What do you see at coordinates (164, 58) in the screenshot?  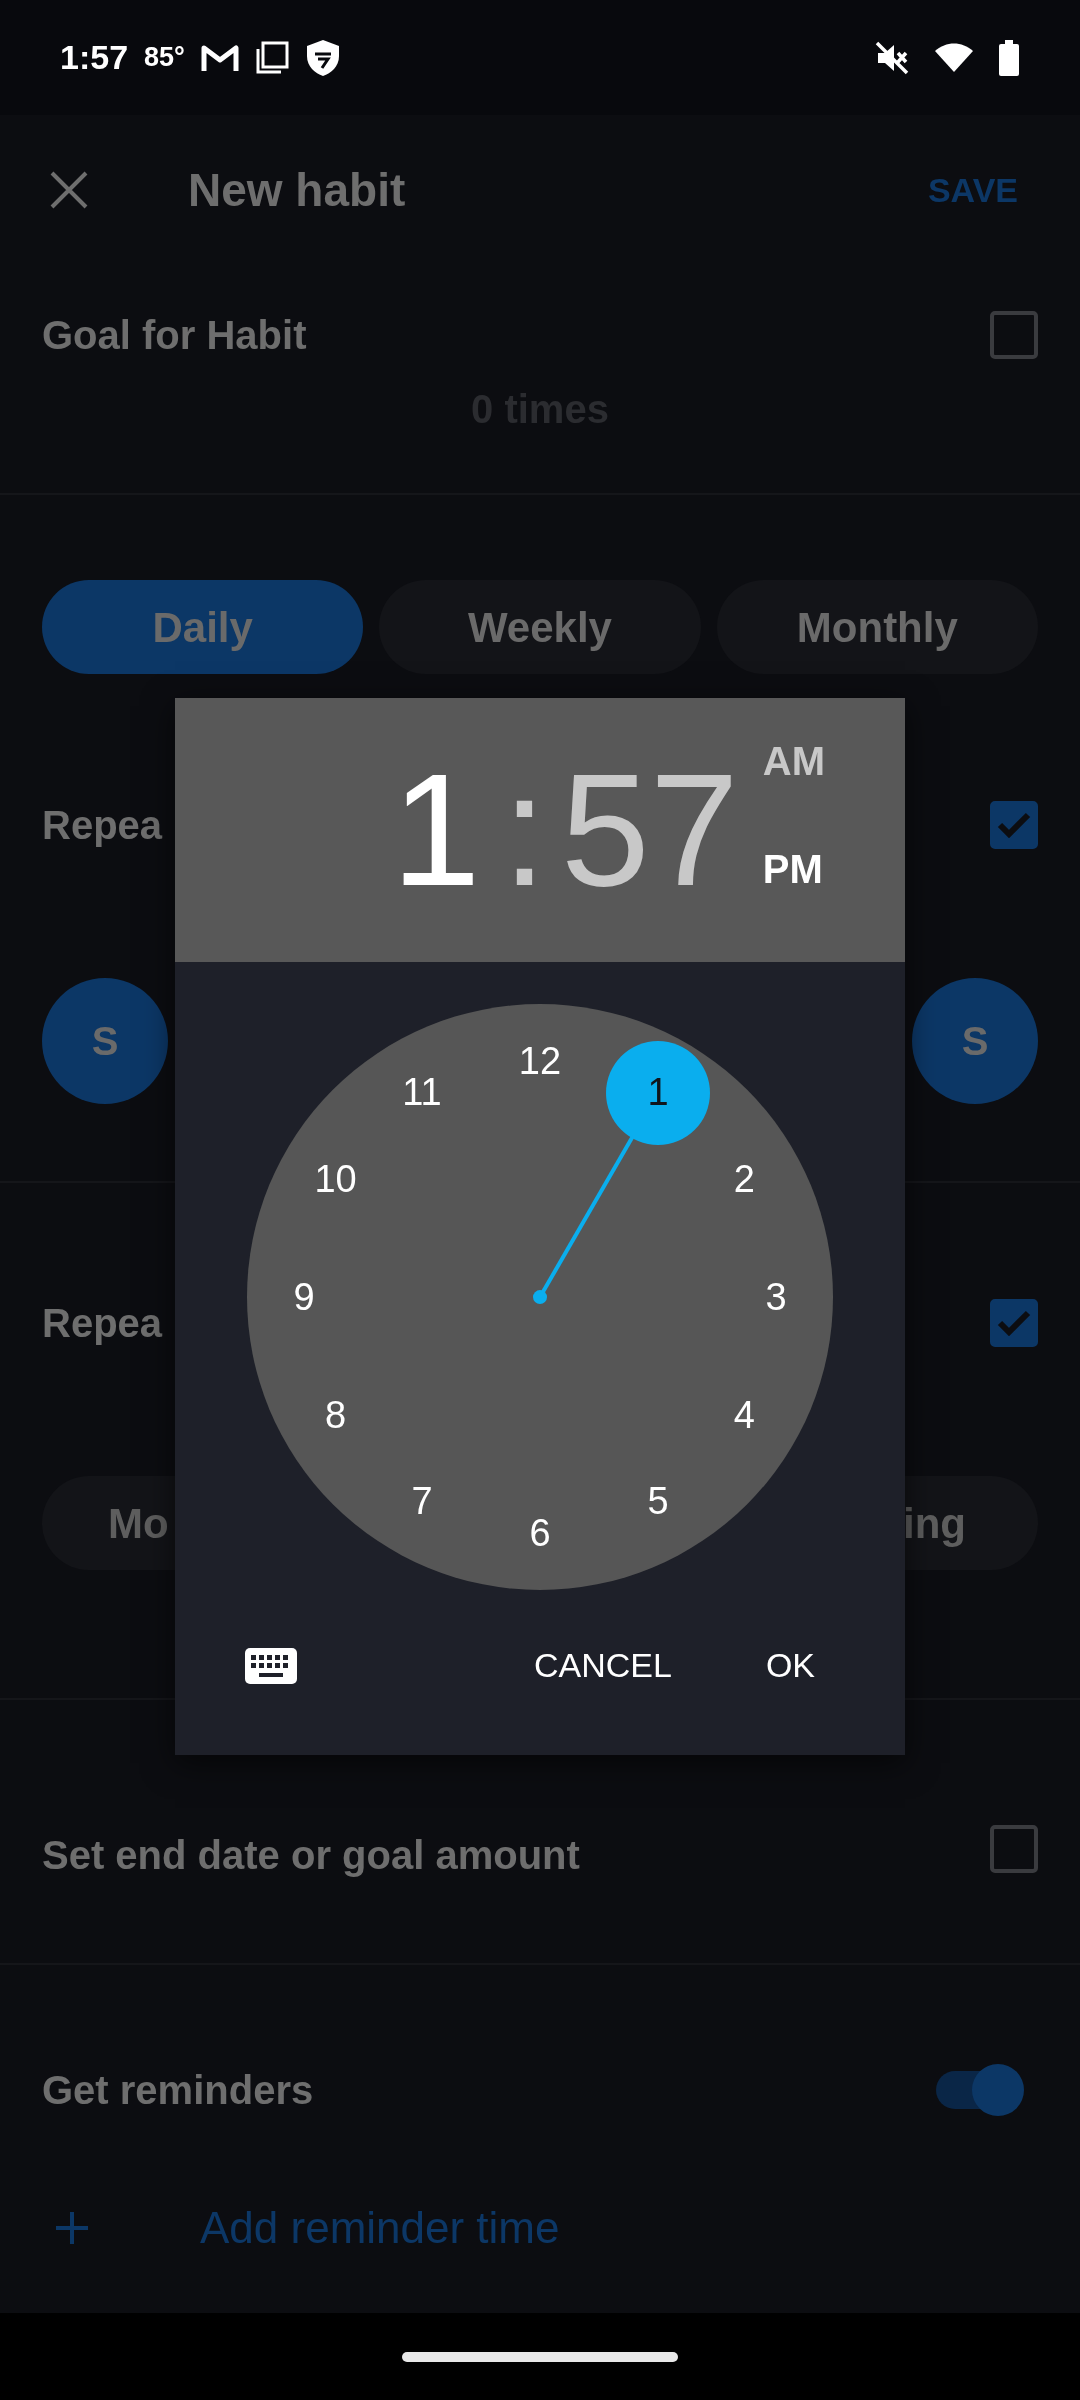 I see `temperature: 85°` at bounding box center [164, 58].